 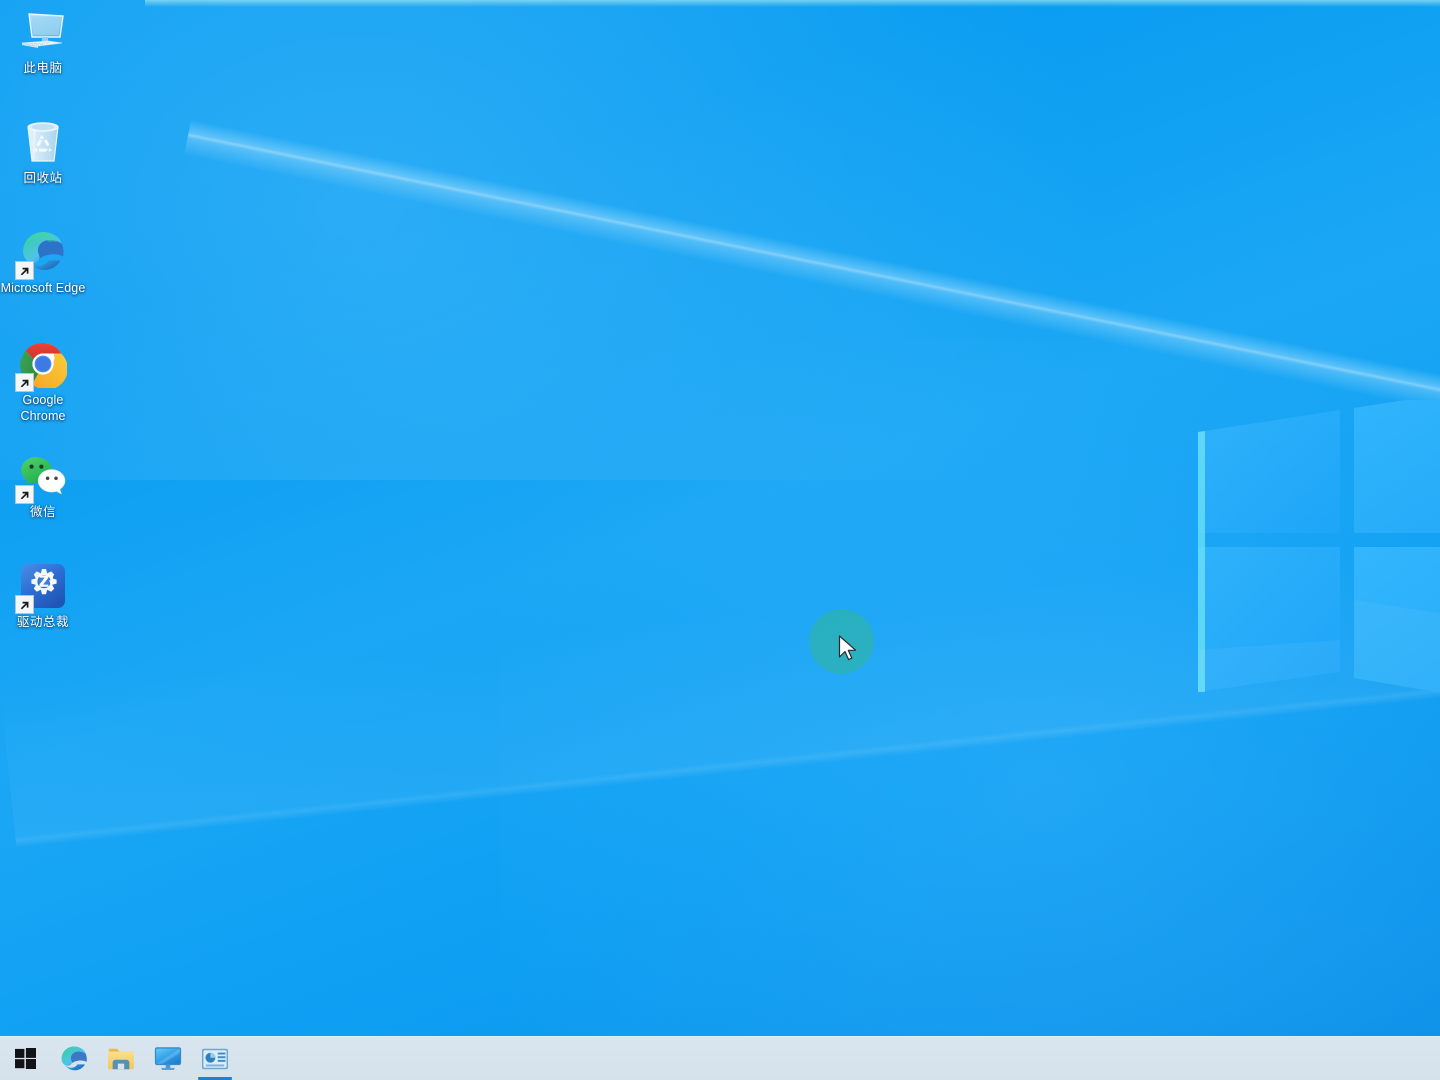 I want to click on driver-master-icon, so click(x=41, y=588).